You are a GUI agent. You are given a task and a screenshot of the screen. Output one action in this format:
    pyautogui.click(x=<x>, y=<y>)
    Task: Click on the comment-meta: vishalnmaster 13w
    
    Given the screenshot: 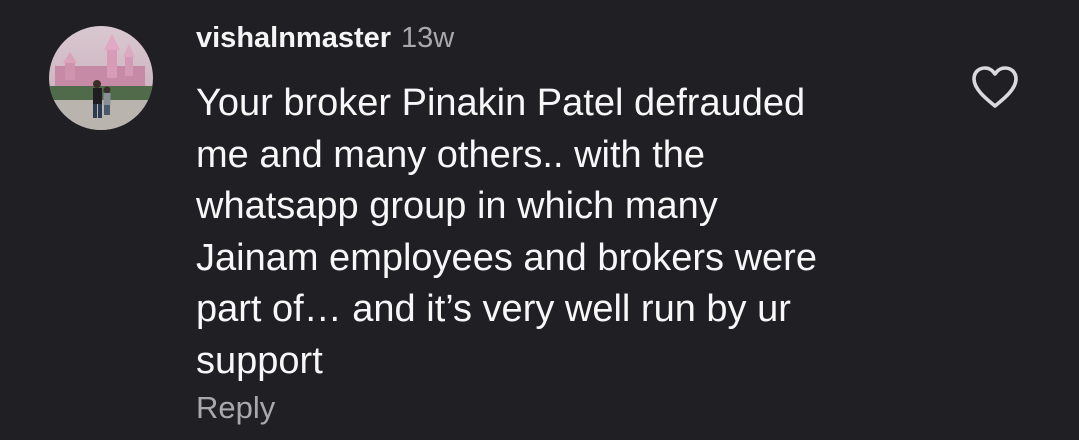 What is the action you would take?
    pyautogui.click(x=325, y=42)
    